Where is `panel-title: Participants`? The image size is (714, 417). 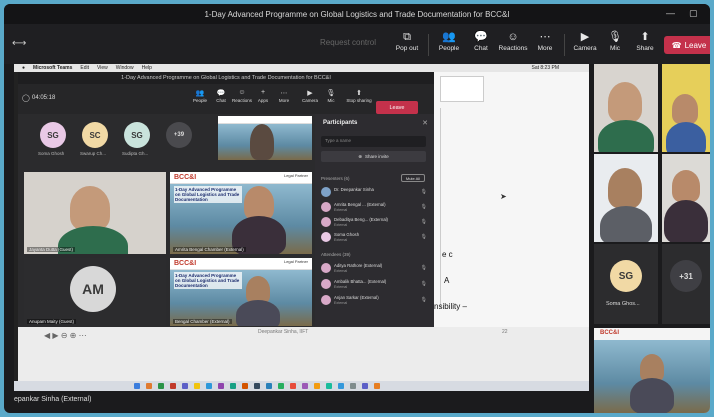
panel-title: Participants is located at coordinates (340, 123).